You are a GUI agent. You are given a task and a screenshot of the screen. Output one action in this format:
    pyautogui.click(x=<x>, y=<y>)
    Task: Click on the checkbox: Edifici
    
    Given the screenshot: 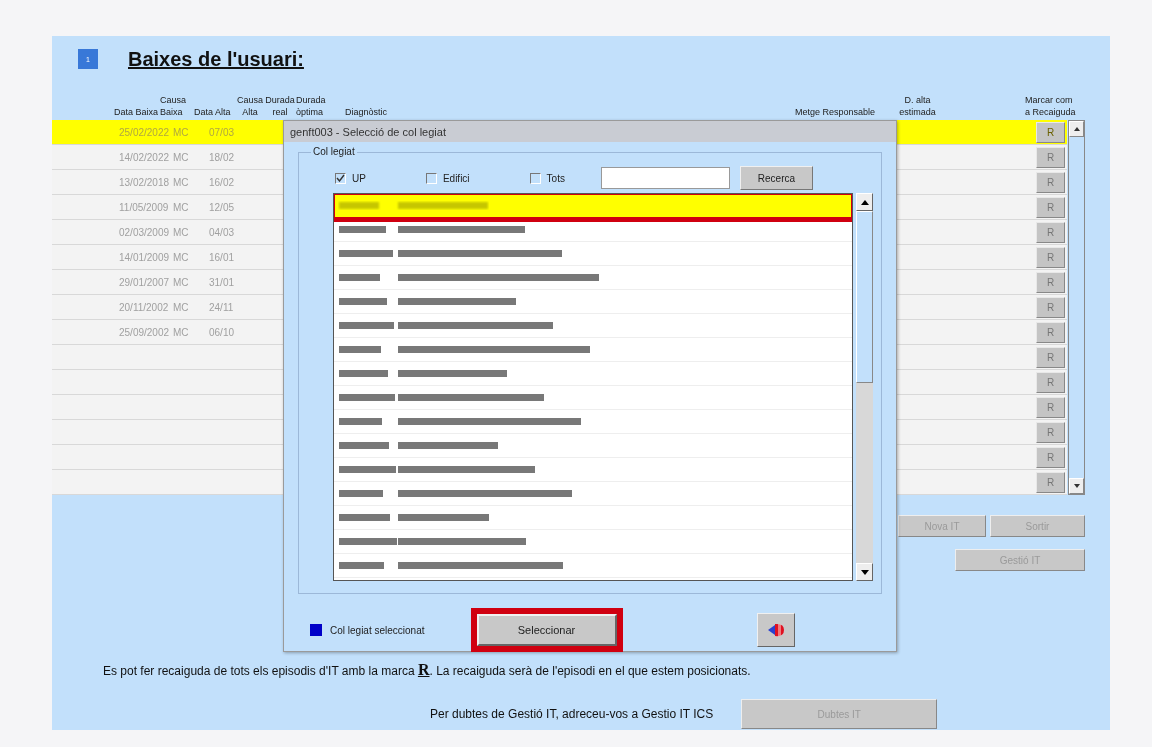 What is the action you would take?
    pyautogui.click(x=447, y=178)
    